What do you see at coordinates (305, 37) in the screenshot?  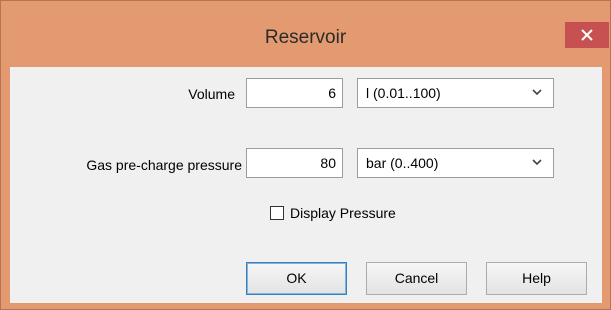 I see `dialog-title: Reservoir` at bounding box center [305, 37].